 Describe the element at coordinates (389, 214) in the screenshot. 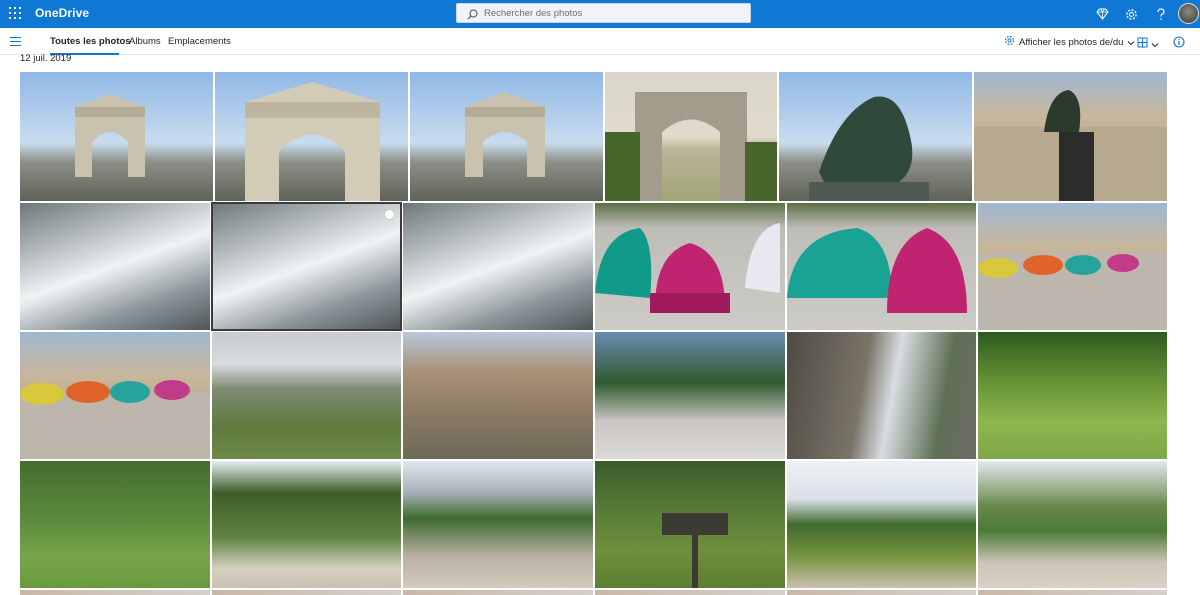

I see `selection-checkbox` at that location.